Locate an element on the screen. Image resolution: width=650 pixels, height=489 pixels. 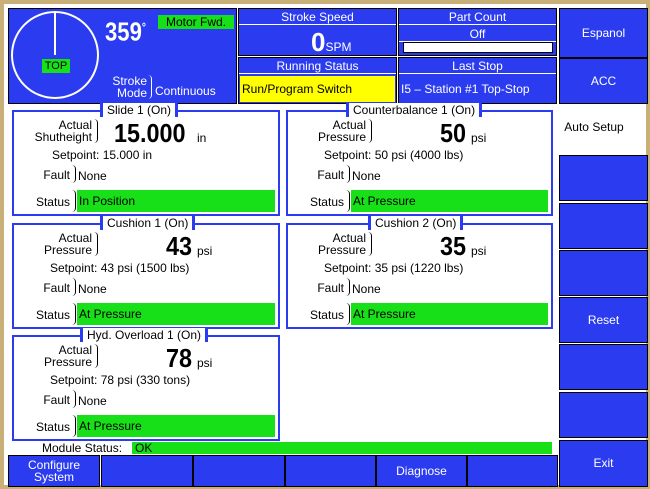
part-count-value is located at coordinates (478, 47).